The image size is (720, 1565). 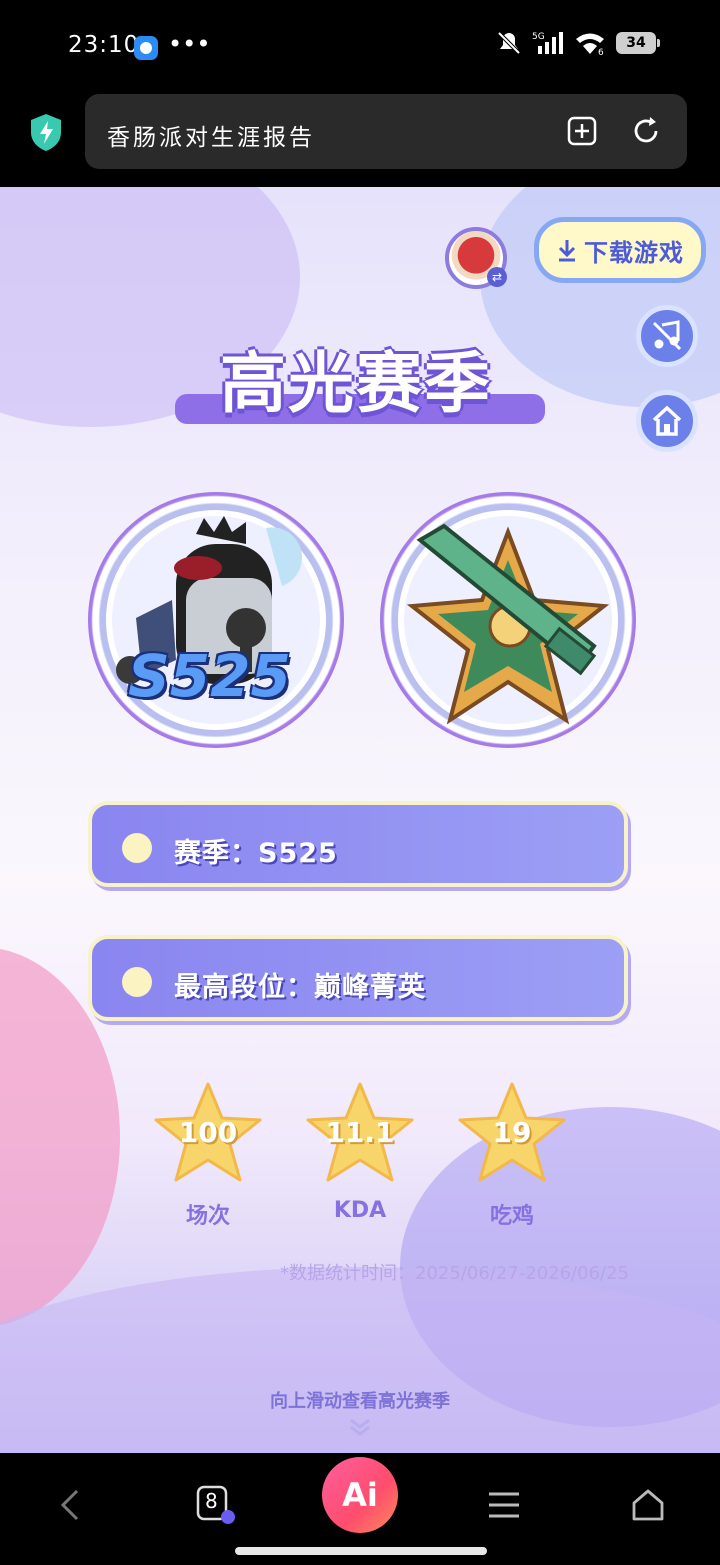 I want to click on shield-icon, so click(x=46, y=132).